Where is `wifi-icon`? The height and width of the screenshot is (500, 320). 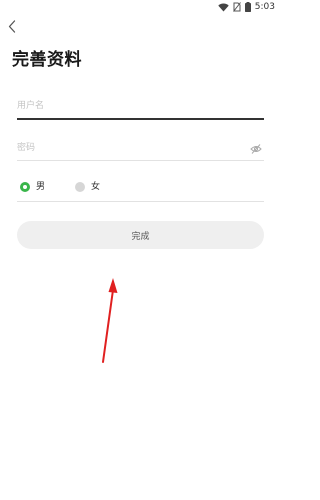 wifi-icon is located at coordinates (223, 7).